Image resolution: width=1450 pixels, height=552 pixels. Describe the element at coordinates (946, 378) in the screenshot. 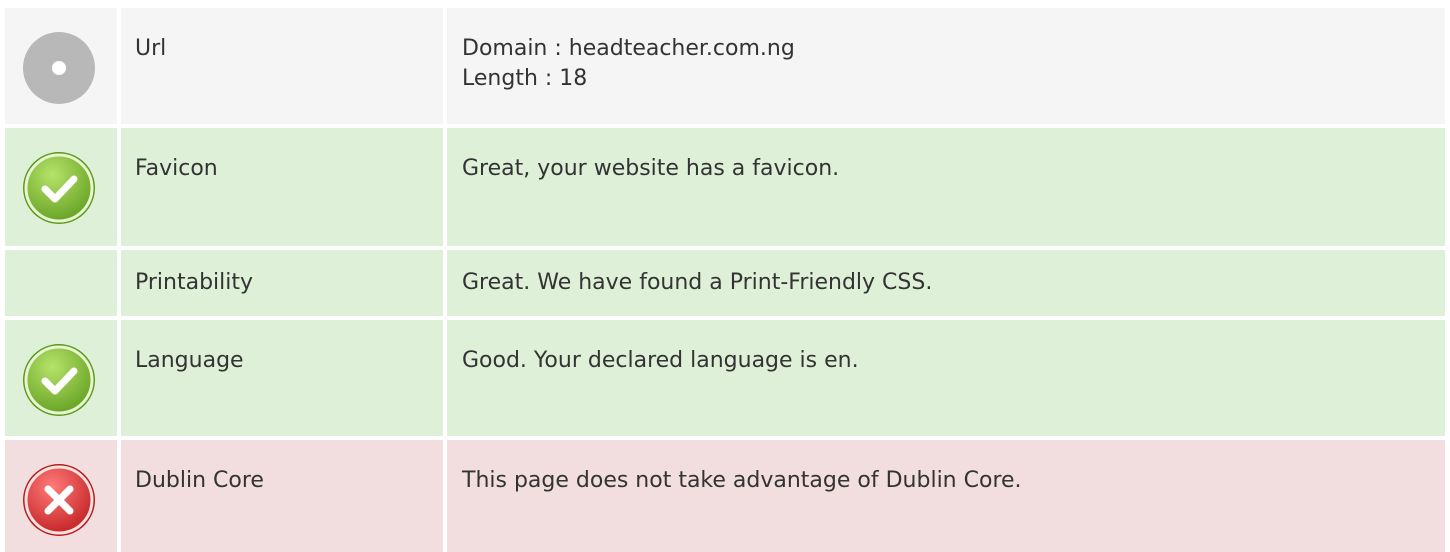

I see `row-value: Good. Your declared language is en.` at that location.